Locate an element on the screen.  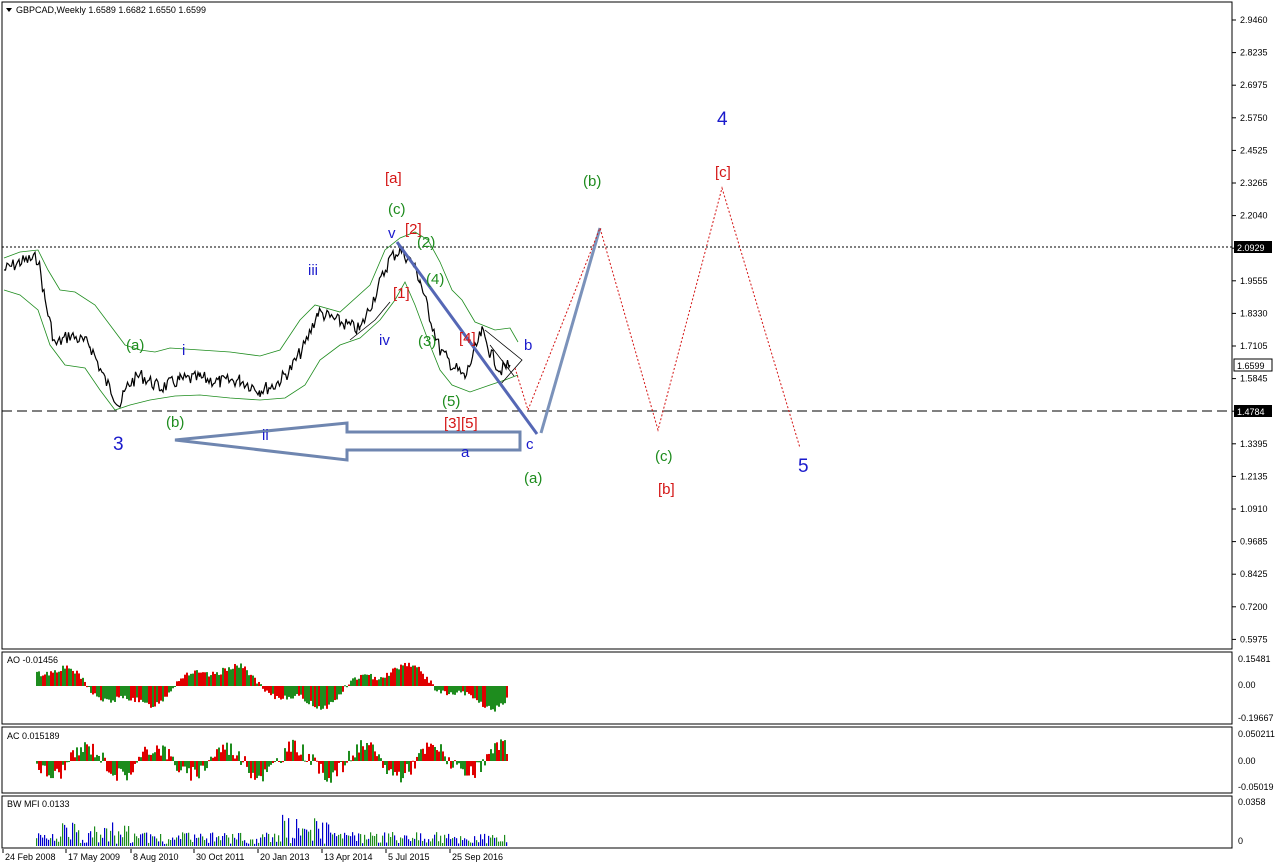
price-tick-label: 1.5845 is located at coordinates (1254, 379).